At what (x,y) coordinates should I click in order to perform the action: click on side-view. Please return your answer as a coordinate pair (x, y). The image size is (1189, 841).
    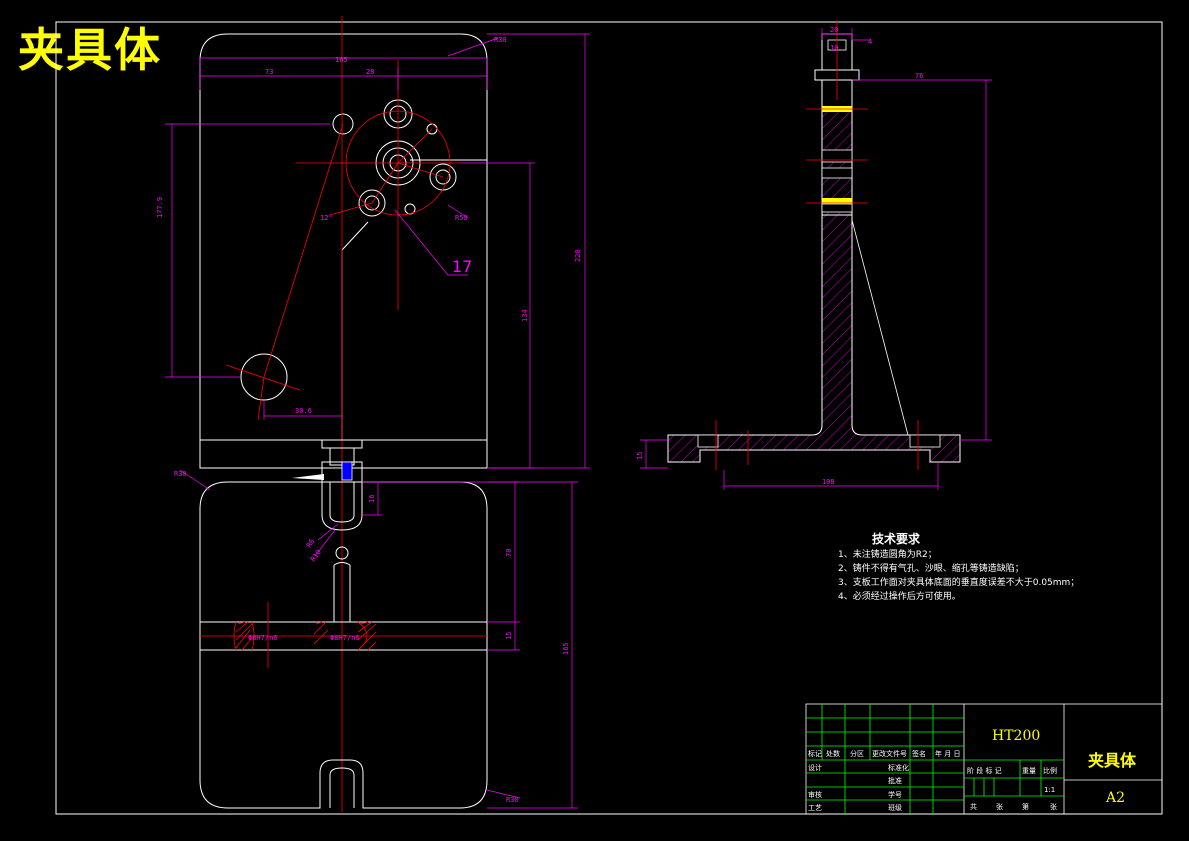
    Looking at the image, I should click on (814, 248).